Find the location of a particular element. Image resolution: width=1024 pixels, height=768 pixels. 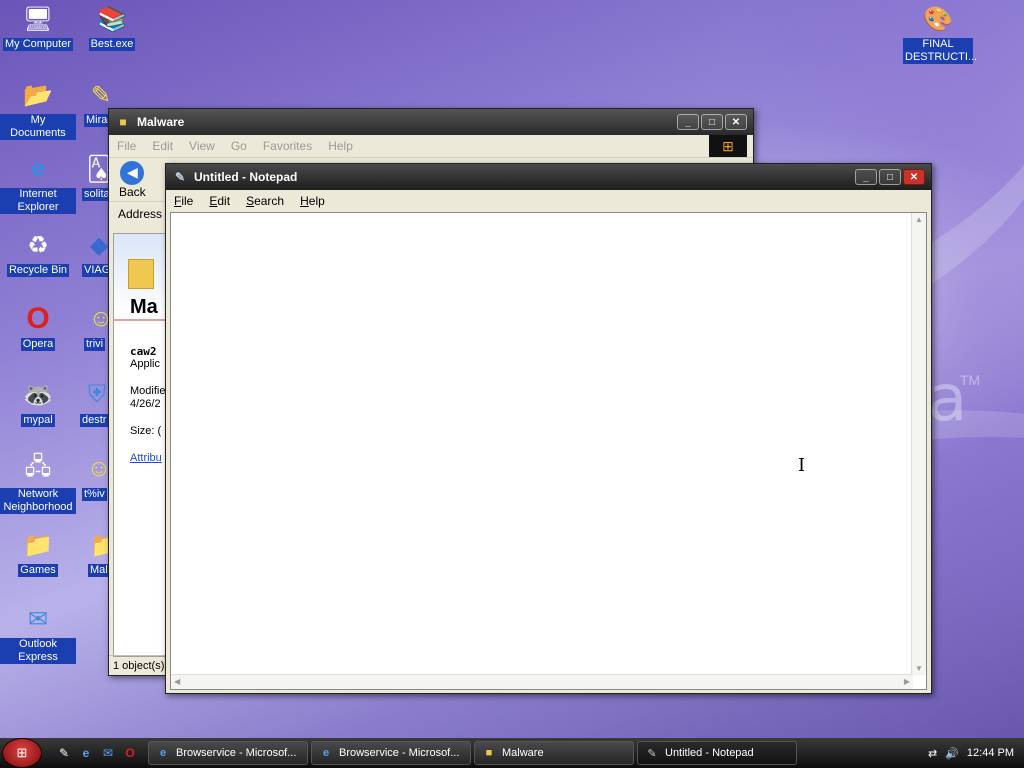

malware-titlebar: ■ Malware _ □ ✕ is located at coordinates (431, 122).